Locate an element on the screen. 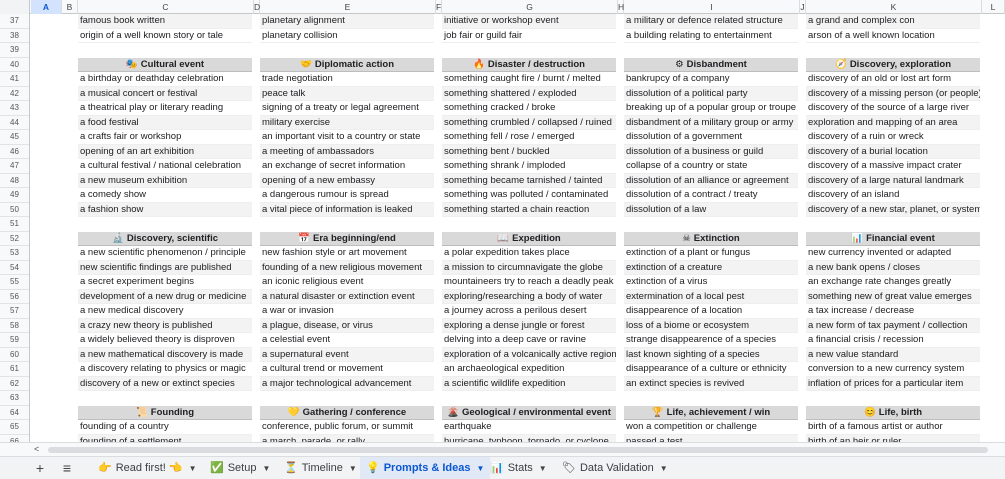  row-number: 56 is located at coordinates (14, 297).